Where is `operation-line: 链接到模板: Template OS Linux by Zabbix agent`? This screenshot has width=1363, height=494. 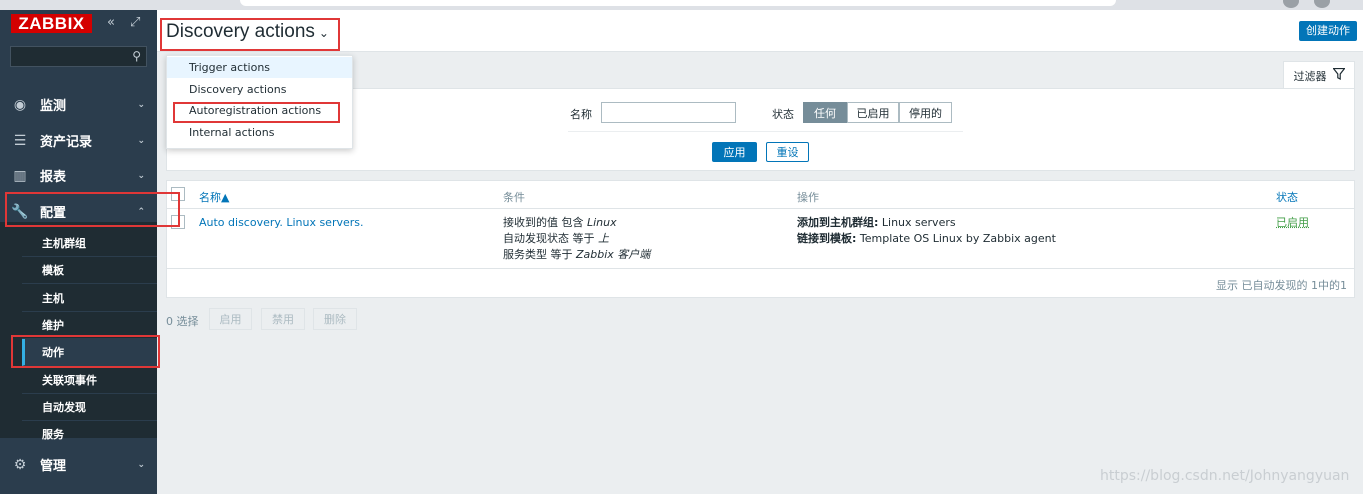
operation-line: 链接到模板: Template OS Linux by Zabbix agent is located at coordinates (926, 238).